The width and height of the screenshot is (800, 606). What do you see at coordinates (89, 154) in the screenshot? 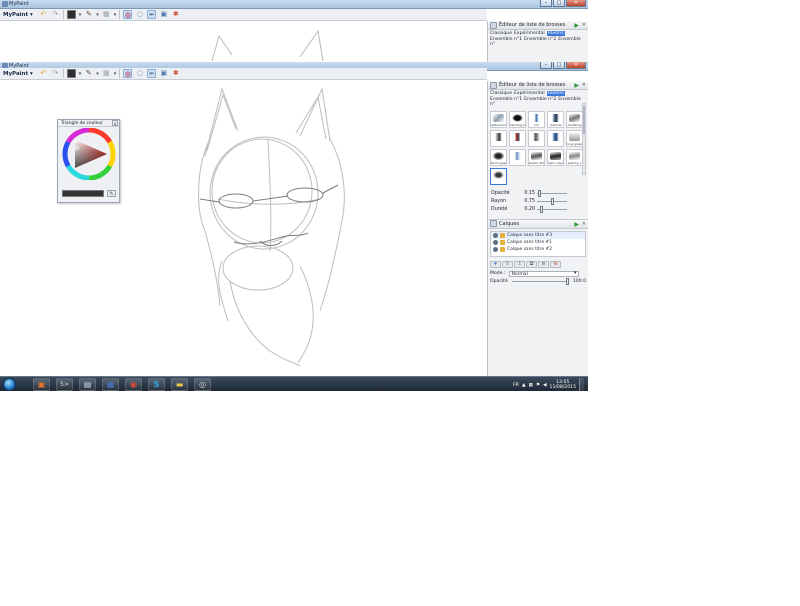
I see `colour-wheel` at bounding box center [89, 154].